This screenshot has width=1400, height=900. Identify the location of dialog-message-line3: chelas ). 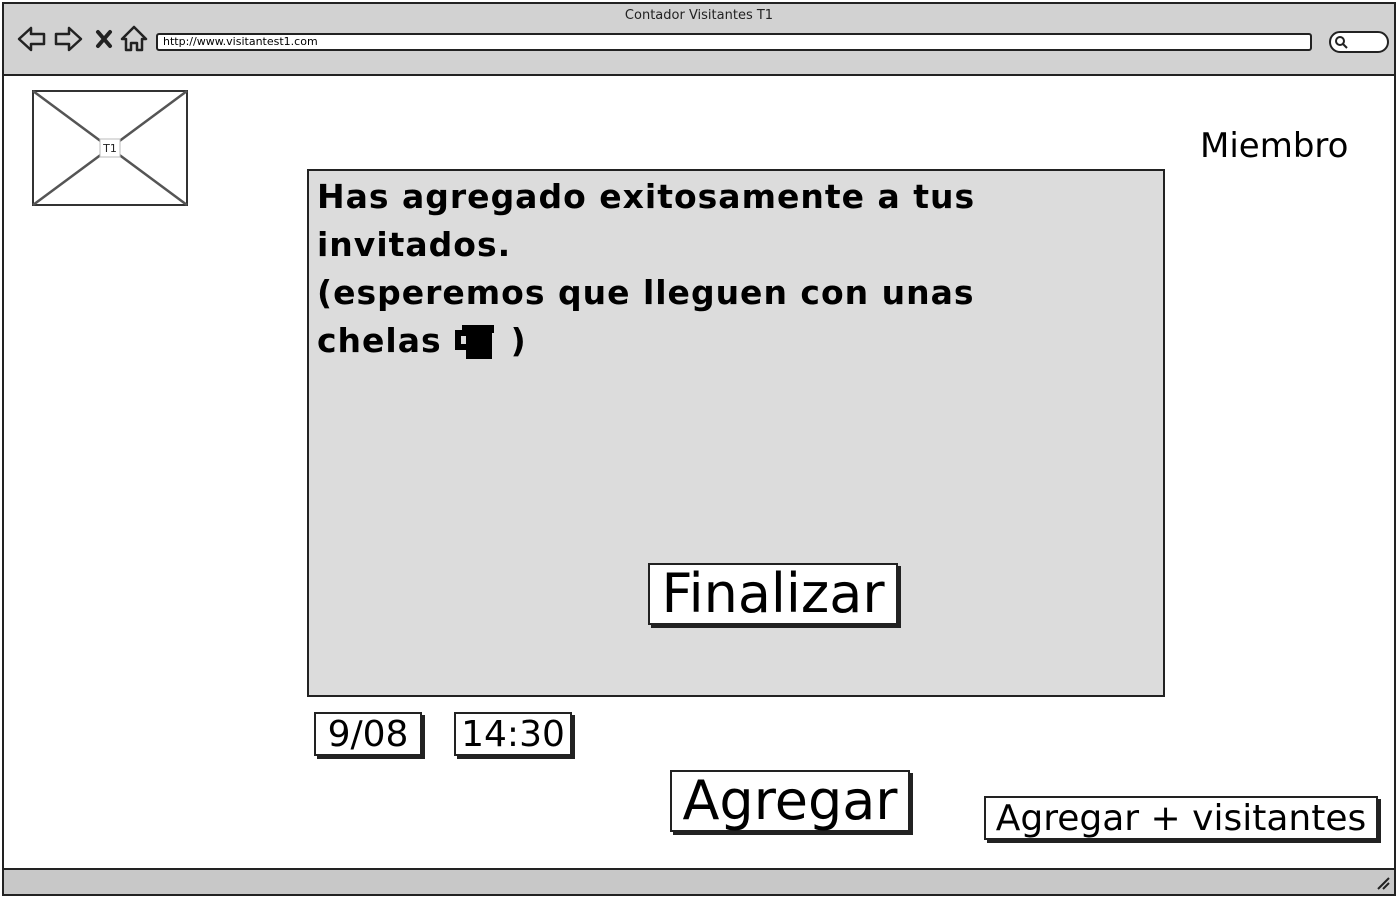
(422, 341).